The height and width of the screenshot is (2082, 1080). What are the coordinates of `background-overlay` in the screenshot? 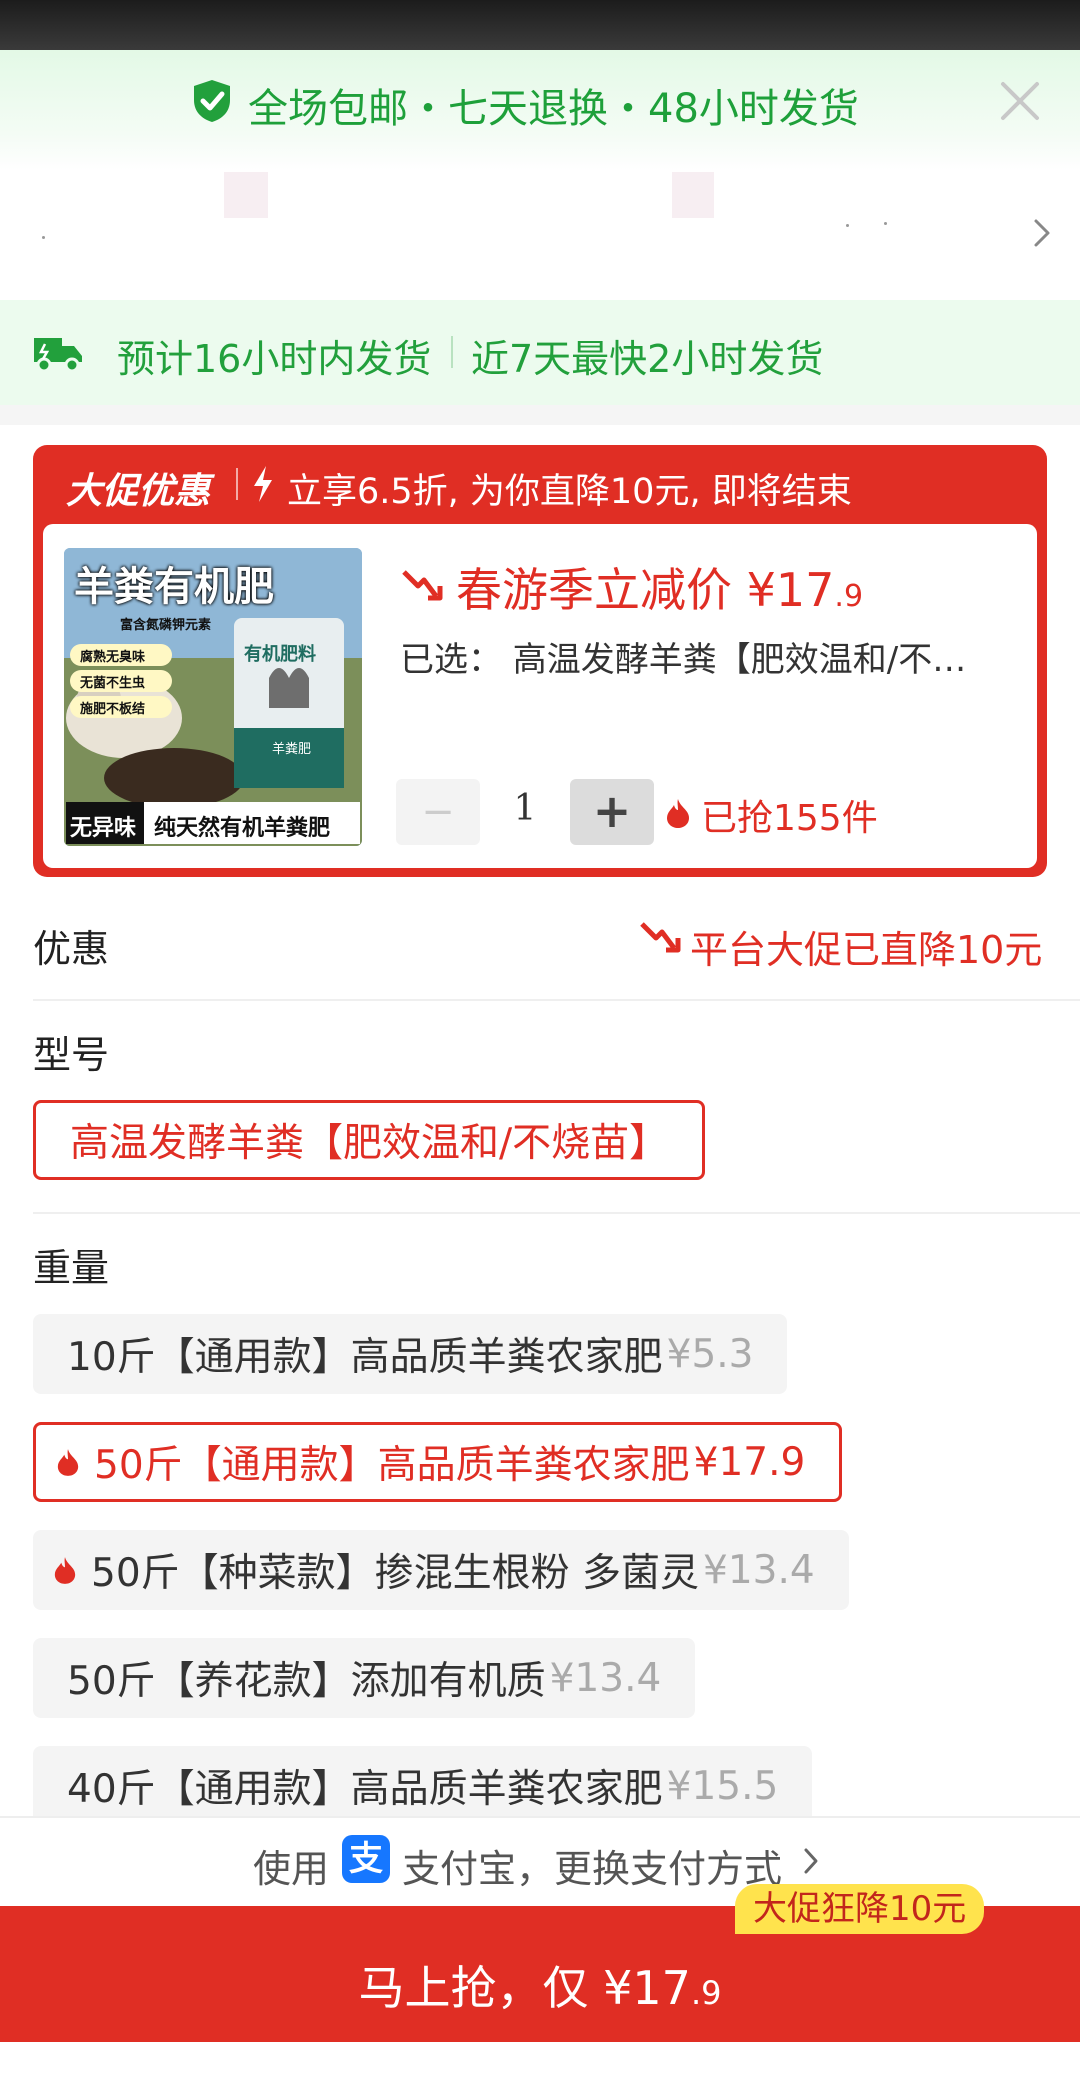 It's located at (540, 25).